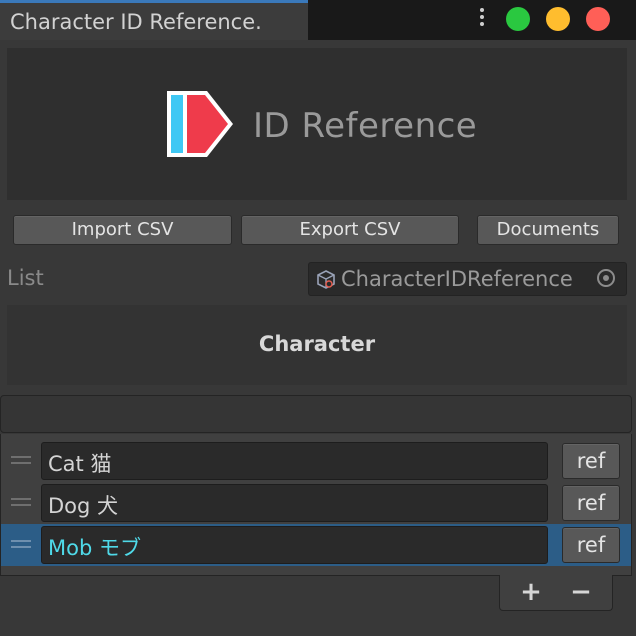 This screenshot has width=636, height=636. Describe the element at coordinates (136, 22) in the screenshot. I see `tab-title: Character ID Reference.` at that location.